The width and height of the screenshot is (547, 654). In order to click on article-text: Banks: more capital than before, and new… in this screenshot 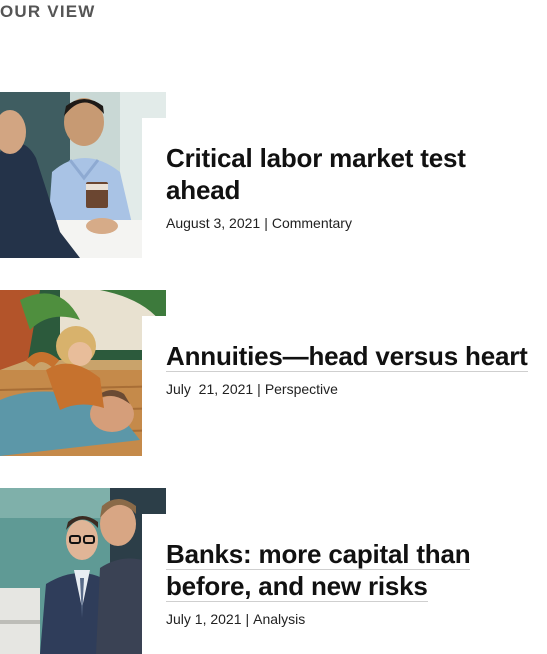, I will do `click(351, 583)`.